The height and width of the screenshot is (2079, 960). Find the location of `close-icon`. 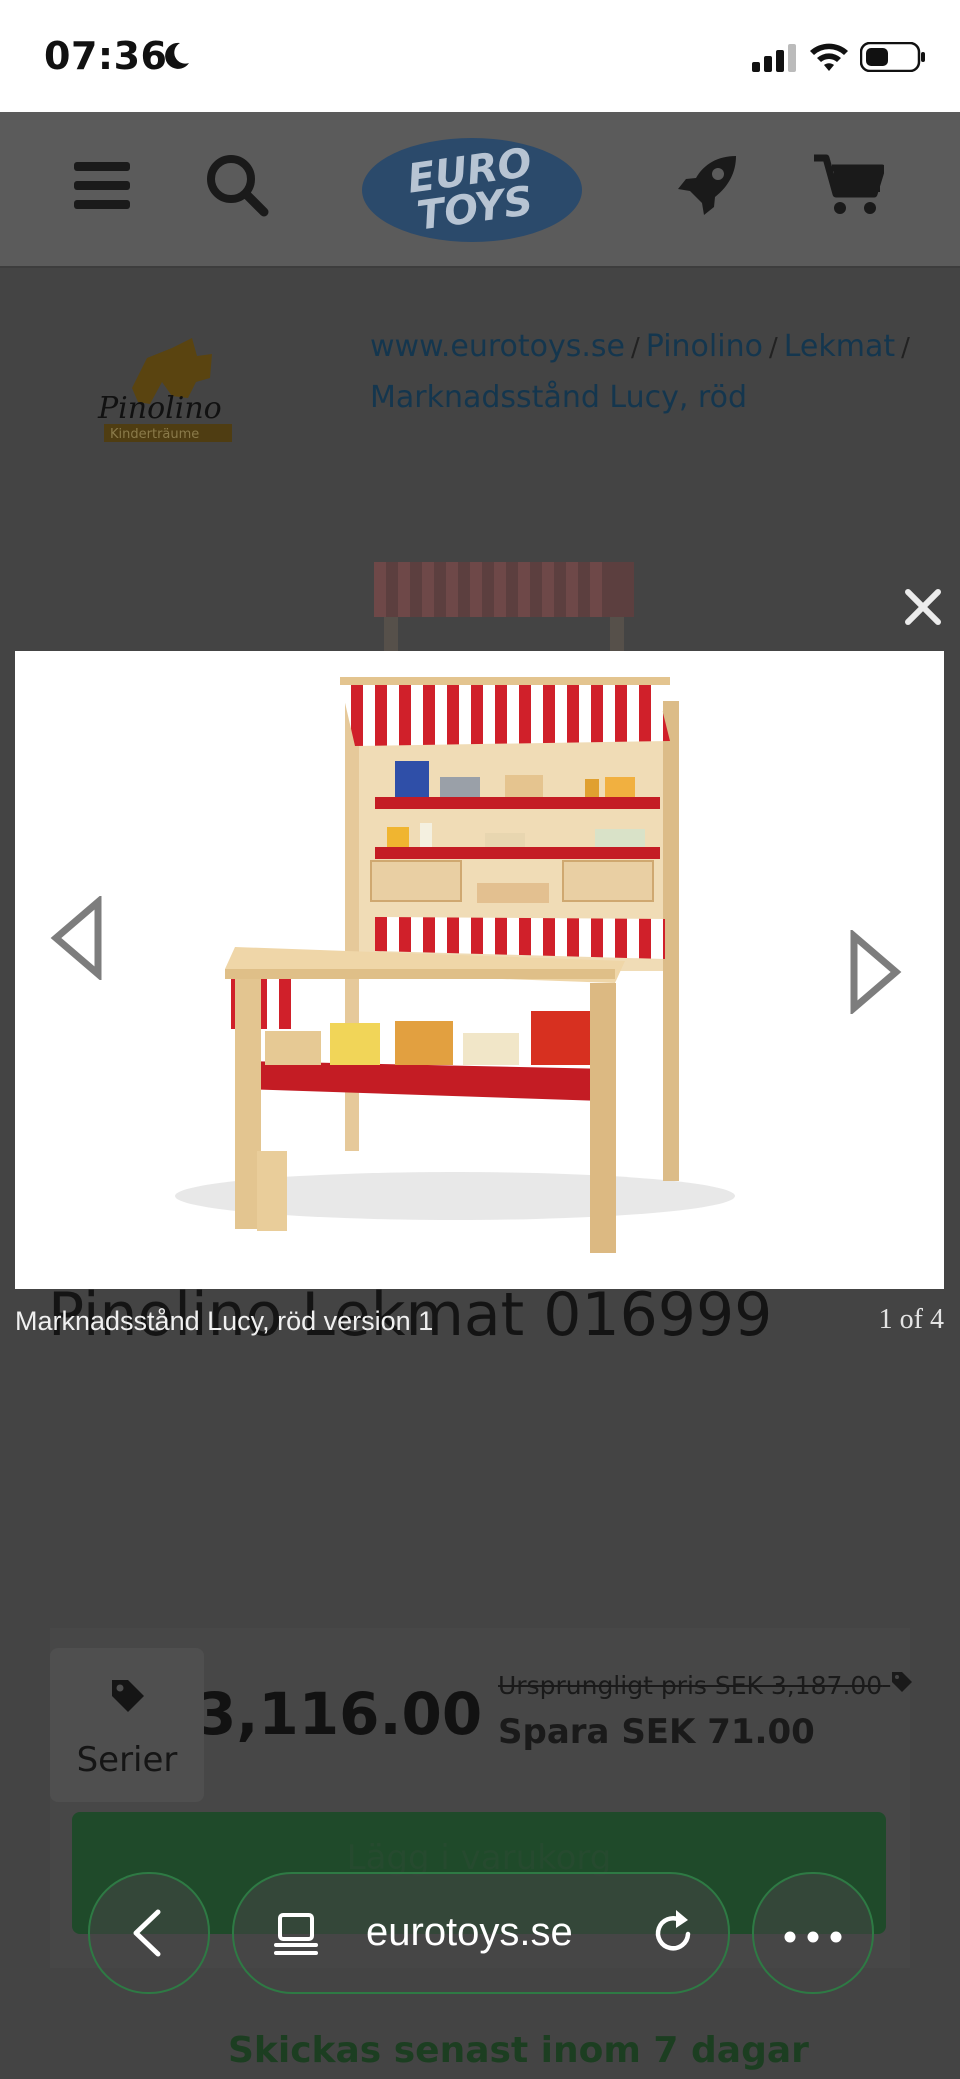

close-icon is located at coordinates (923, 607).